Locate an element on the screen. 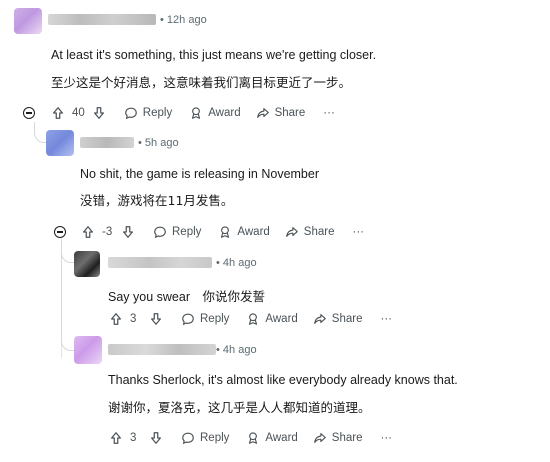  vote-group: 40 is located at coordinates (78, 113).